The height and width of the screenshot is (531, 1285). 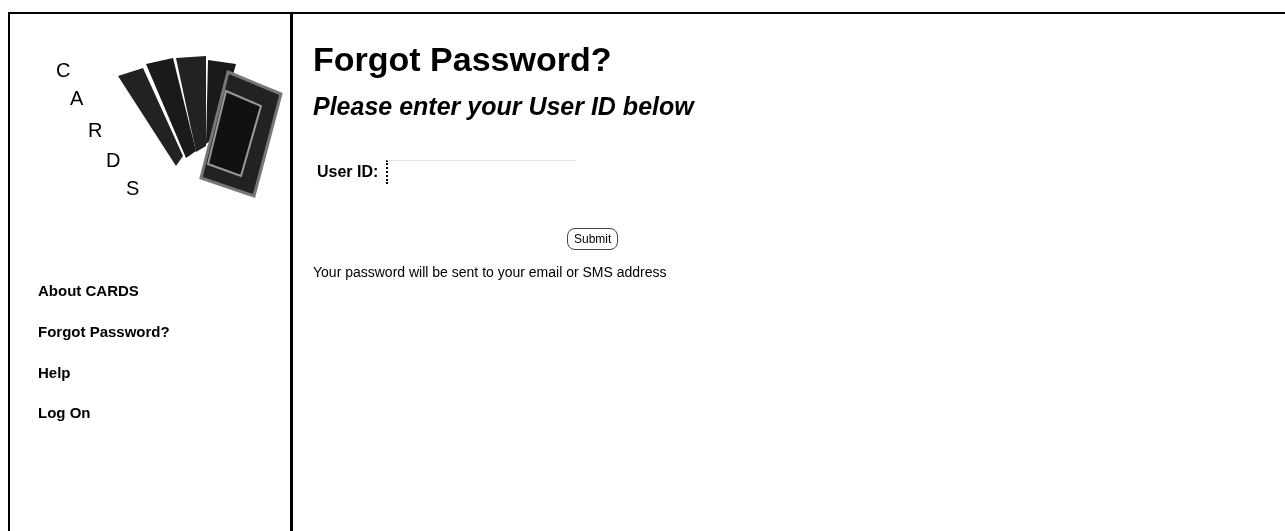 I want to click on page-title: Forgot Password?, so click(x=463, y=59).